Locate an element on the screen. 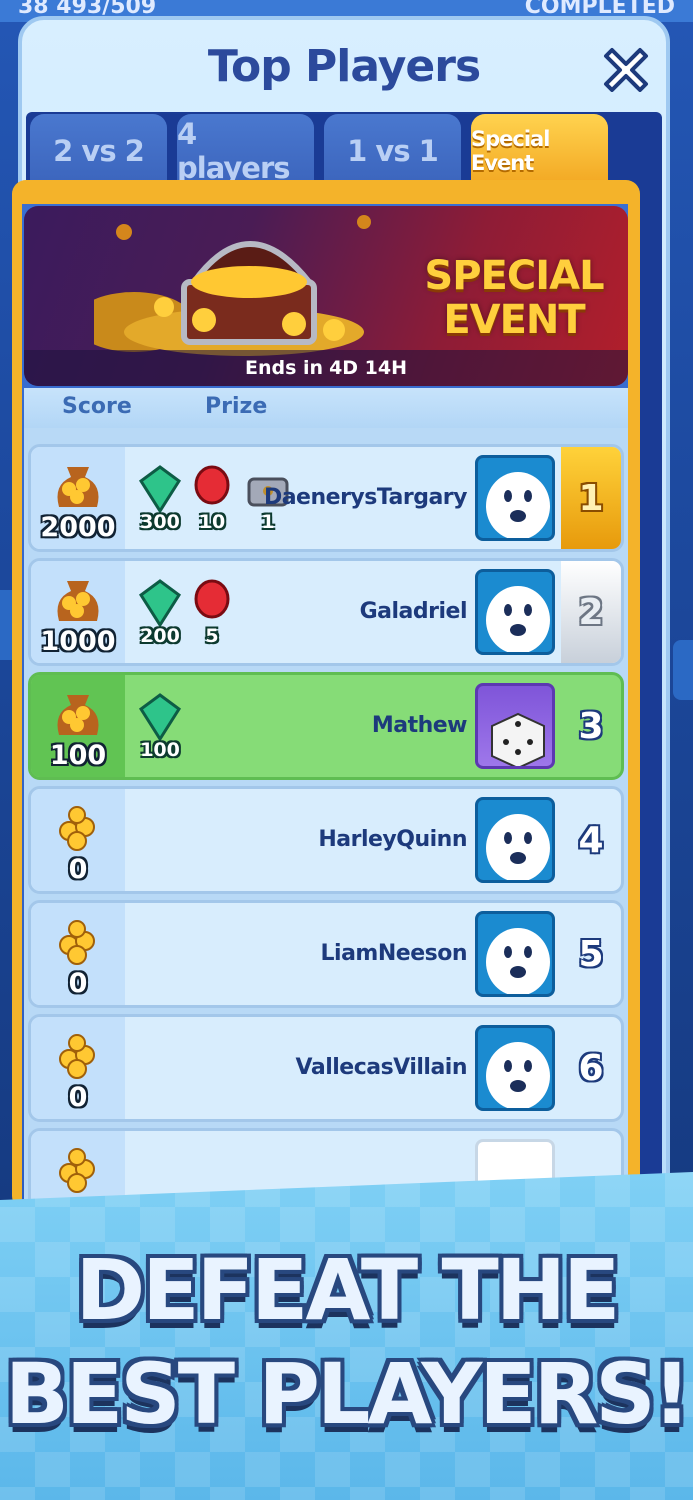 The width and height of the screenshot is (693, 1500). rank-badge: 1 is located at coordinates (591, 498).